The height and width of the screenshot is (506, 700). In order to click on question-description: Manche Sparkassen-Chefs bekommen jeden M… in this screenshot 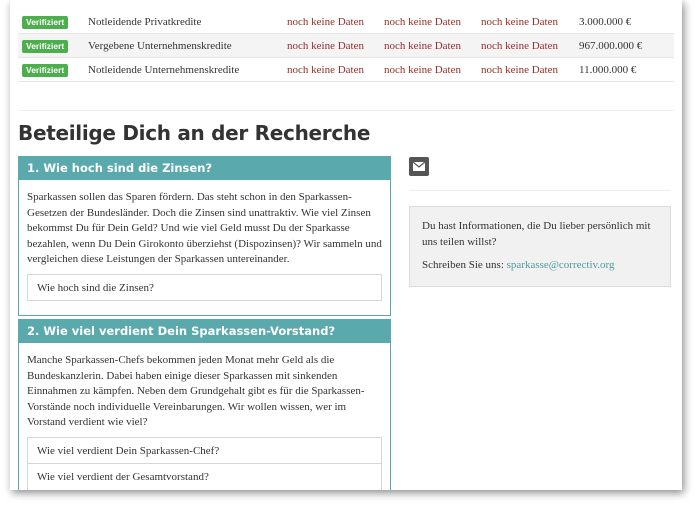, I will do `click(196, 391)`.